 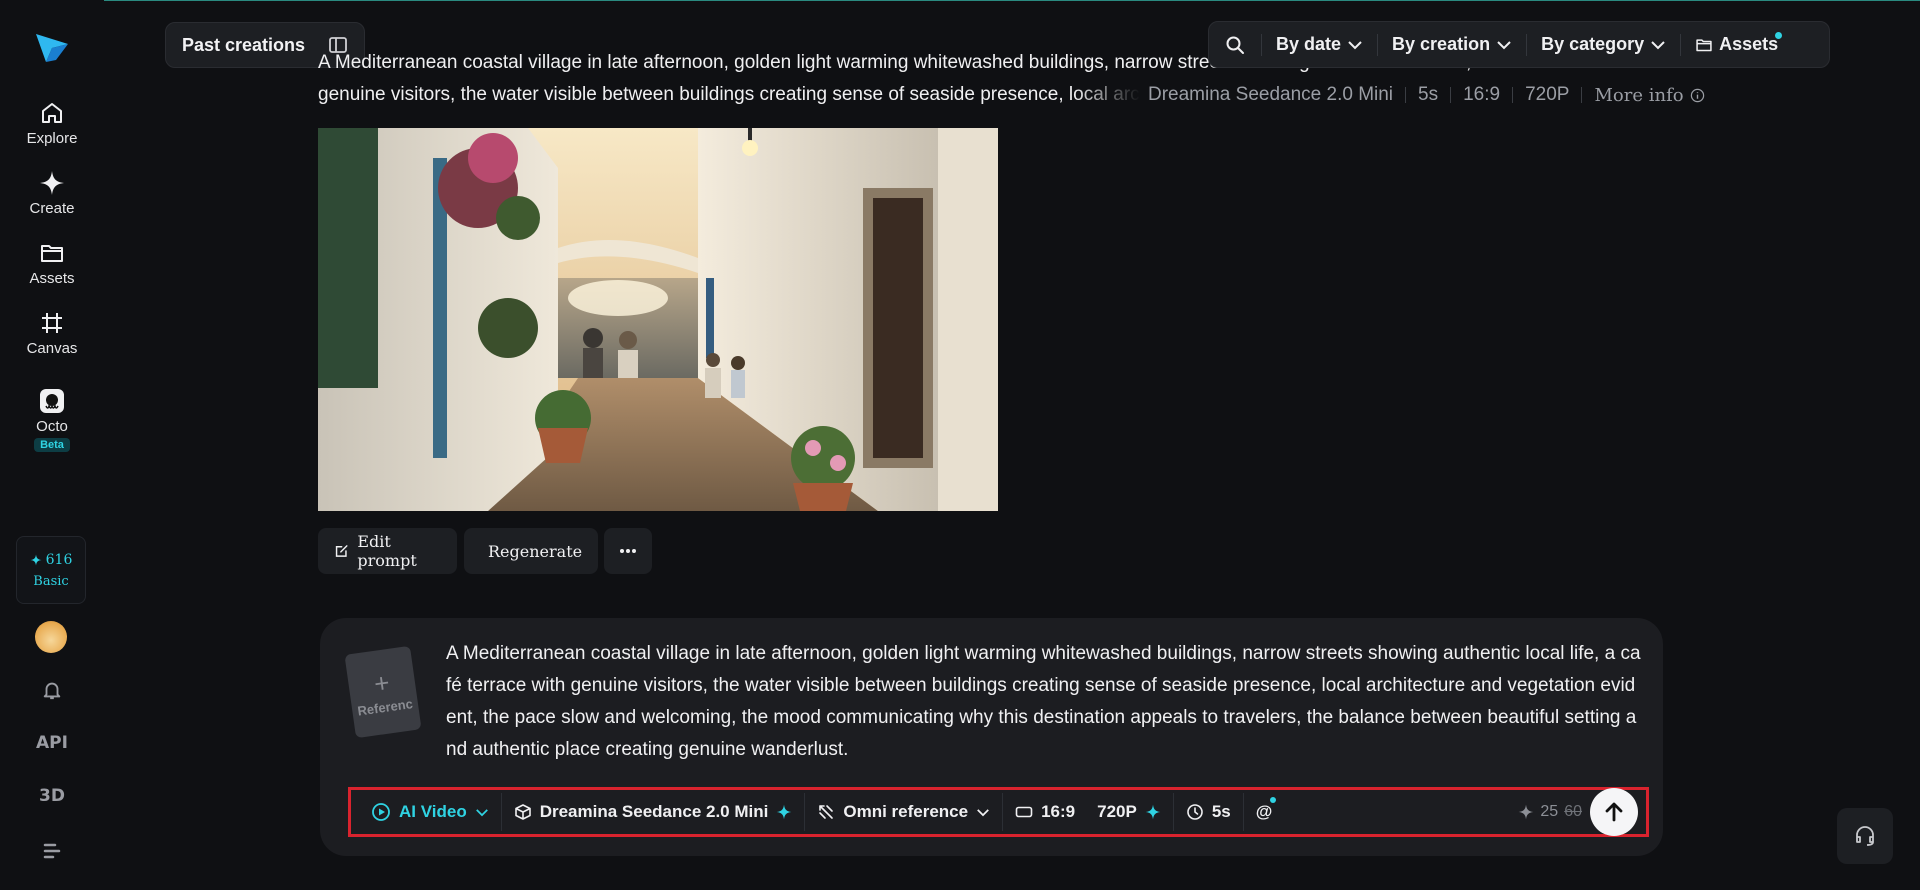 I want to click on cost-current: 25, so click(x=1549, y=811).